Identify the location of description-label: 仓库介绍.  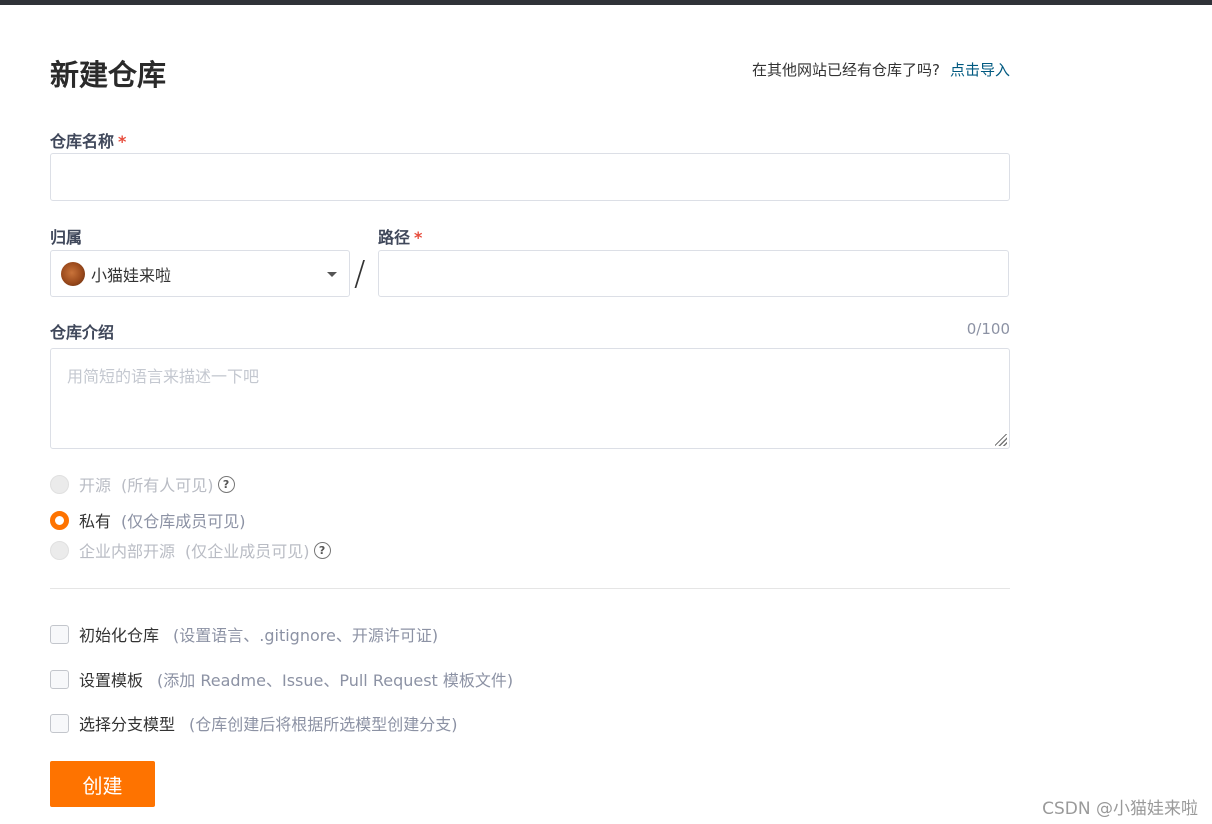
(82, 332).